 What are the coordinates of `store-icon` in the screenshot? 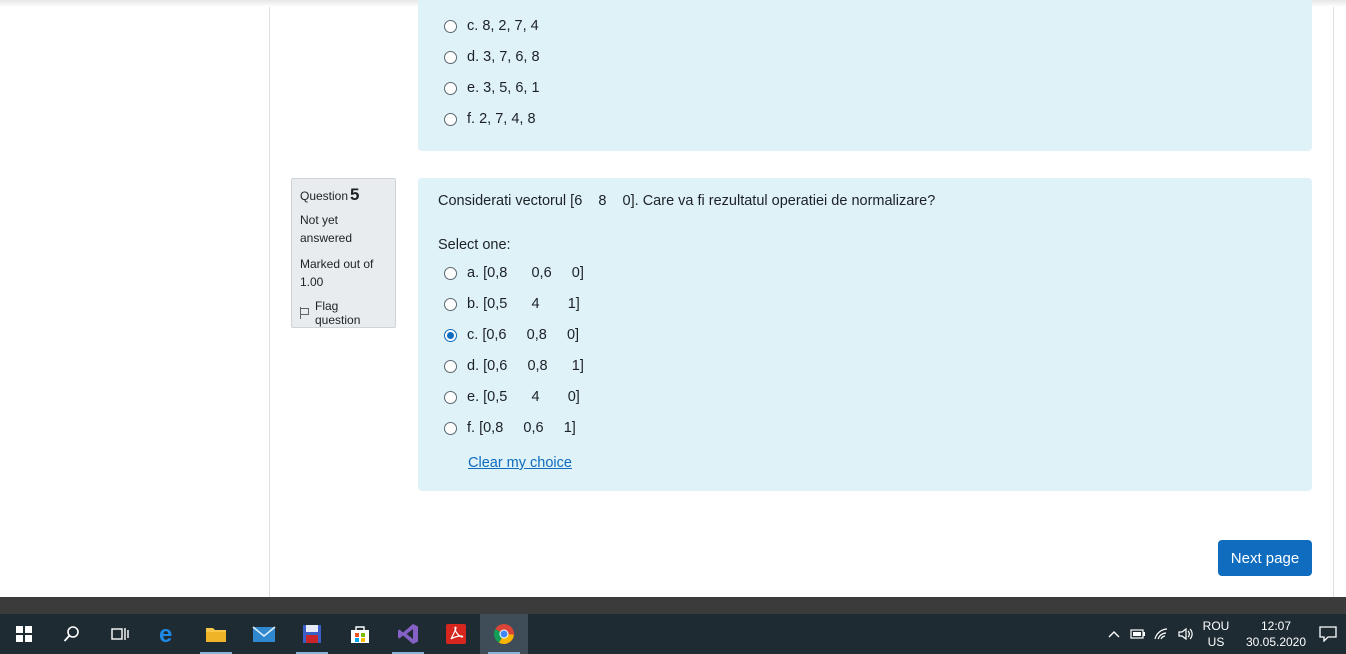 It's located at (360, 634).